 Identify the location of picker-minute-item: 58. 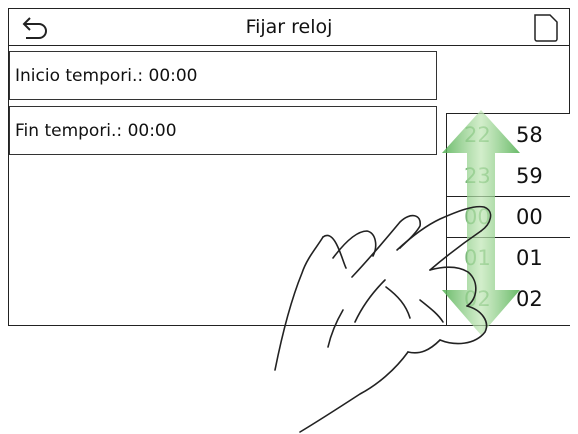
(529, 135).